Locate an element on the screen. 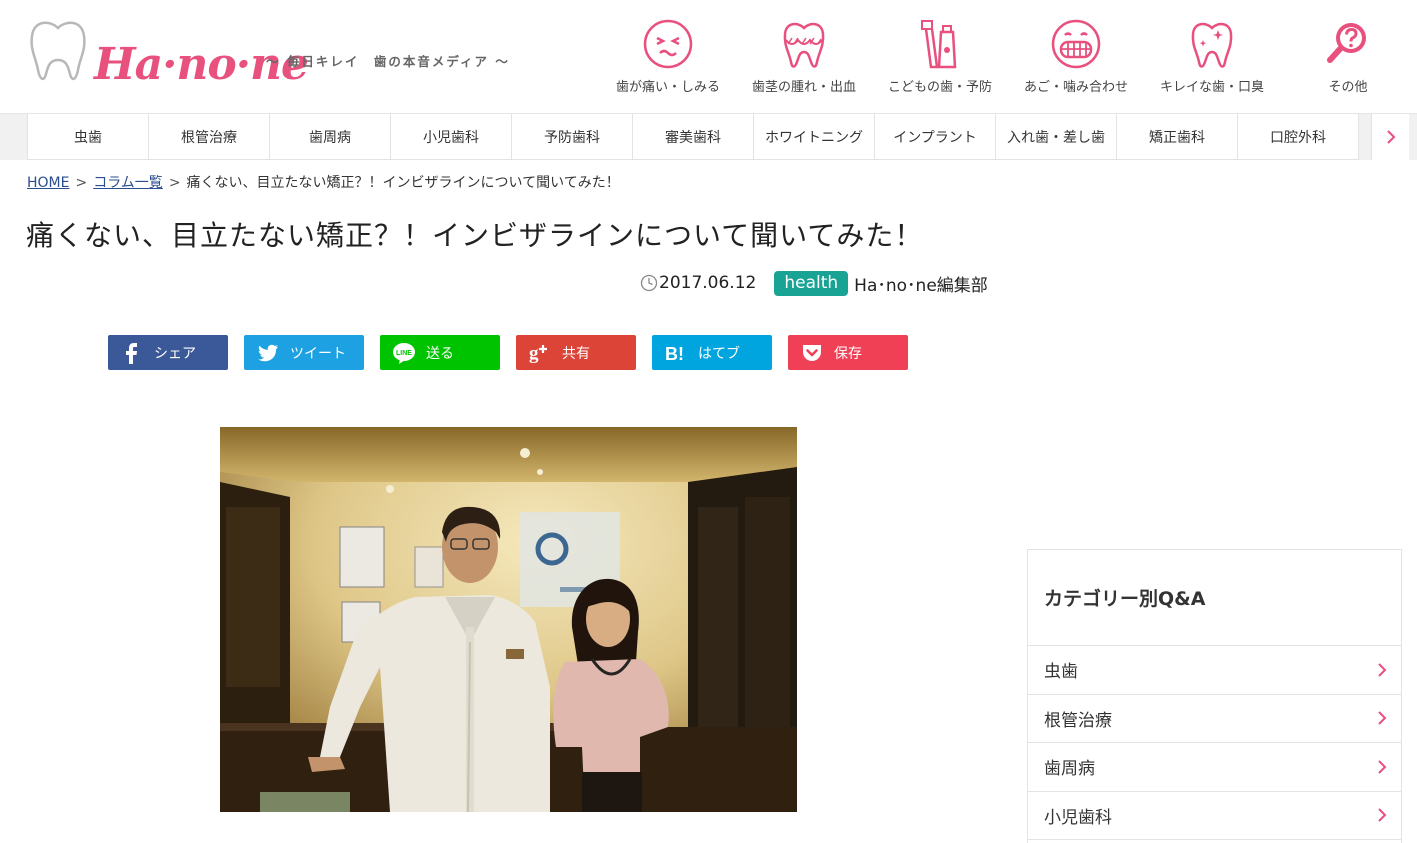  nav-item-cosmetic: 審美歯科 is located at coordinates (693, 137).